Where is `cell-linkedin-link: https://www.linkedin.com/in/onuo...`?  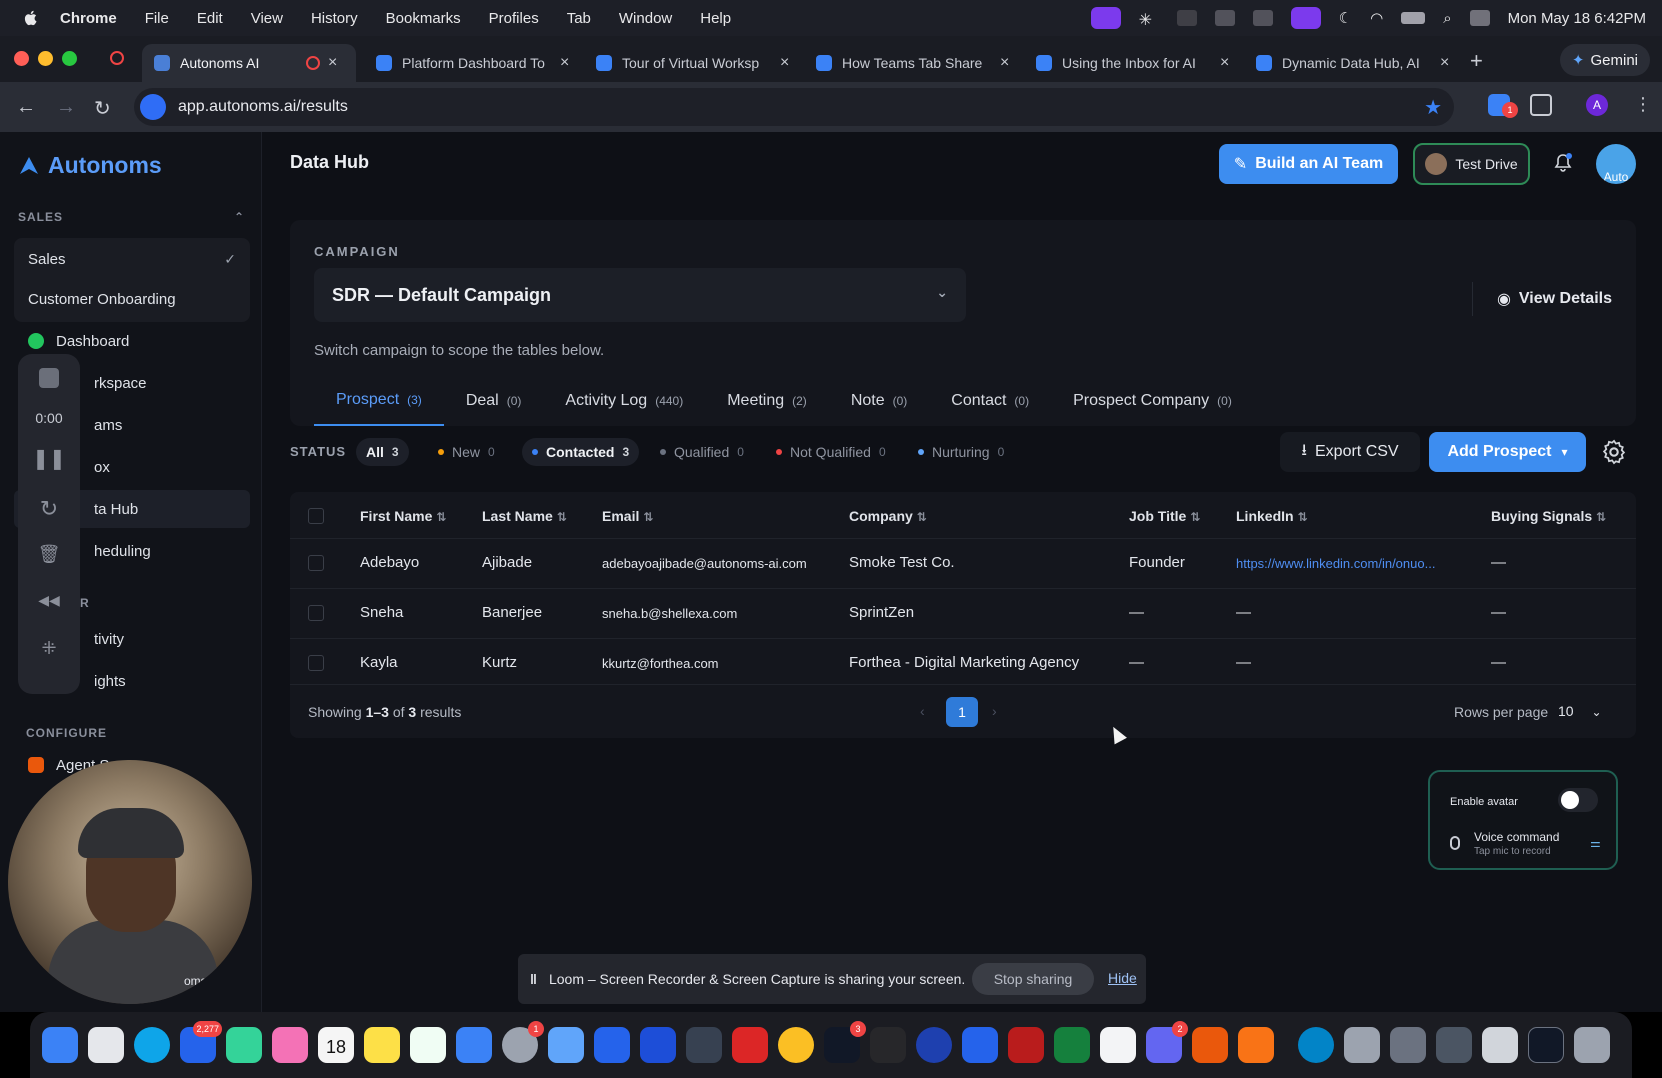 cell-linkedin-link: https://www.linkedin.com/in/onuo... is located at coordinates (1335, 563).